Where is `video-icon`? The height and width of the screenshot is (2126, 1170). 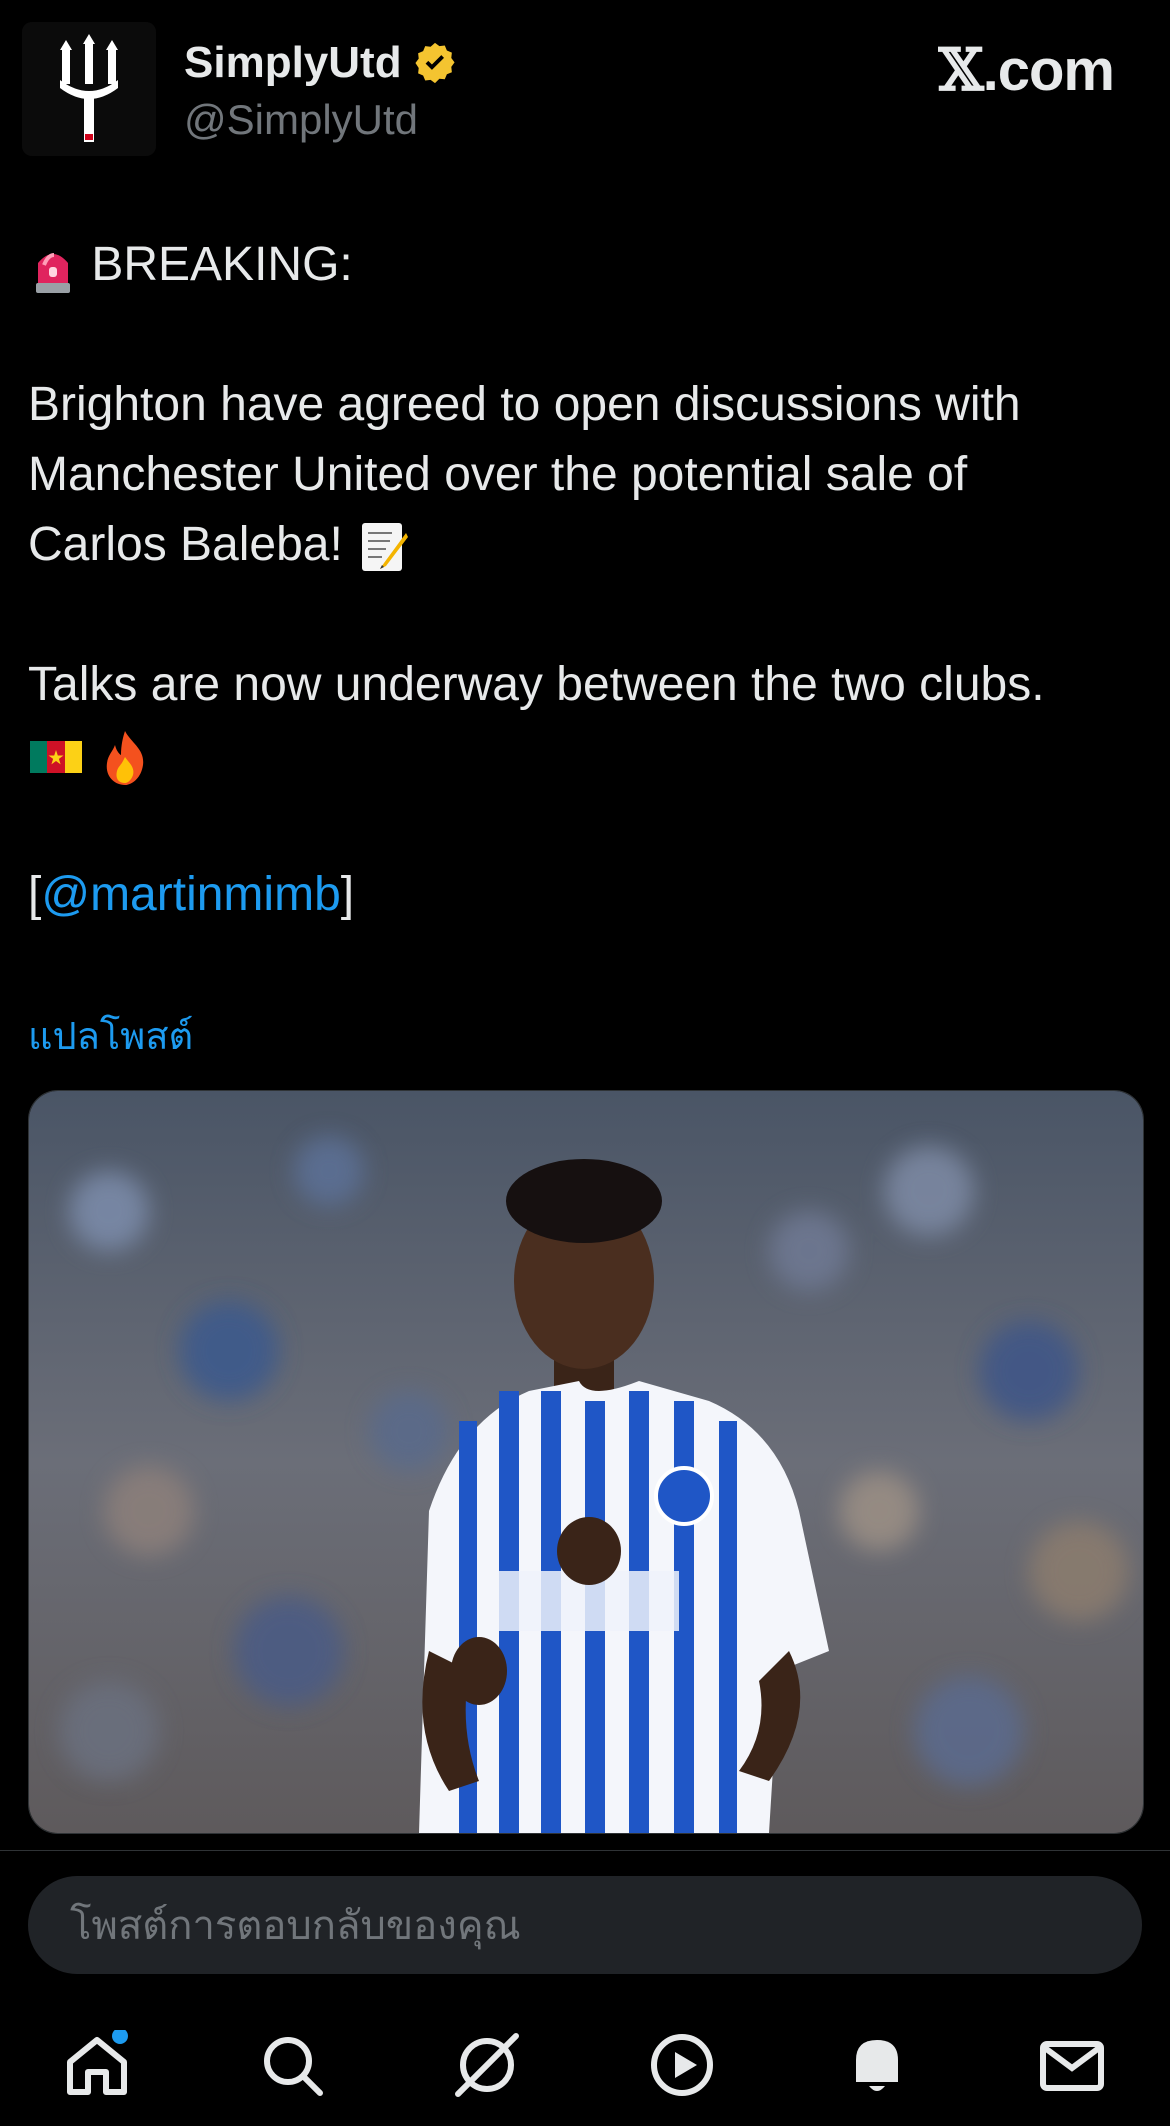 video-icon is located at coordinates (682, 2065).